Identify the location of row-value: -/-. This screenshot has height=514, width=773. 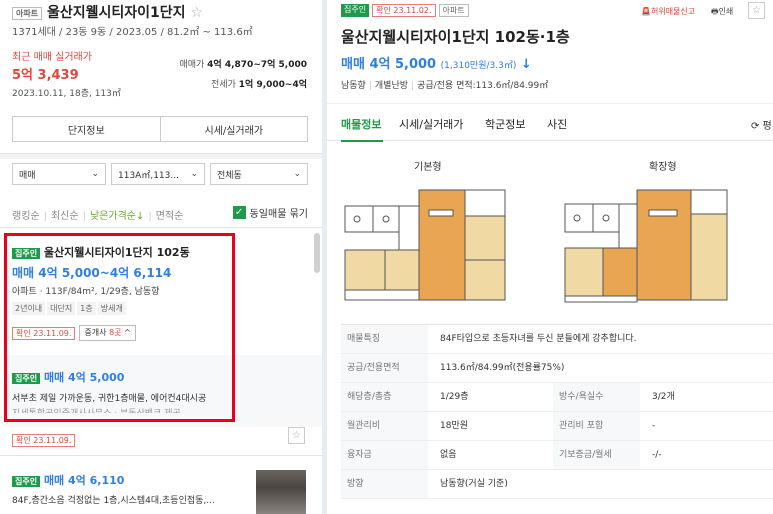
(657, 455).